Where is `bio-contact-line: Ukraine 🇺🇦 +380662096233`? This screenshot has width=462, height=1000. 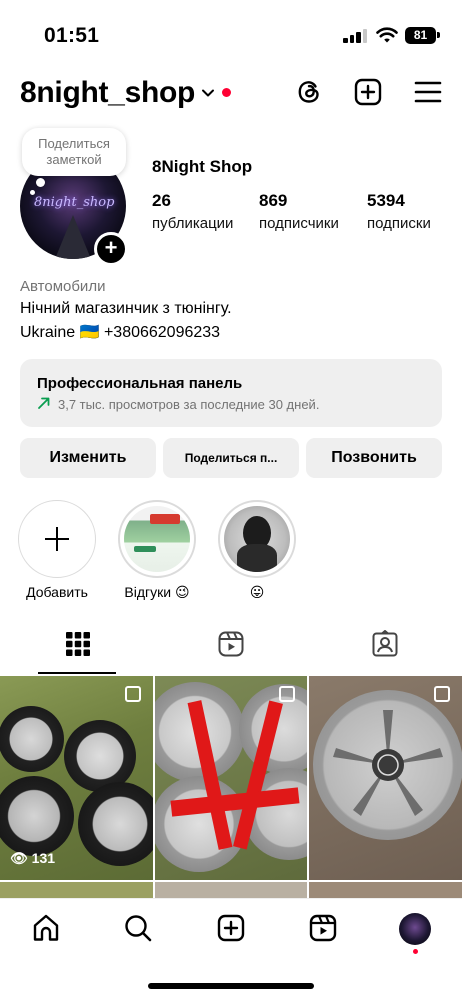
bio-contact-line: Ukraine 🇺🇦 +380662096233 is located at coordinates (120, 332).